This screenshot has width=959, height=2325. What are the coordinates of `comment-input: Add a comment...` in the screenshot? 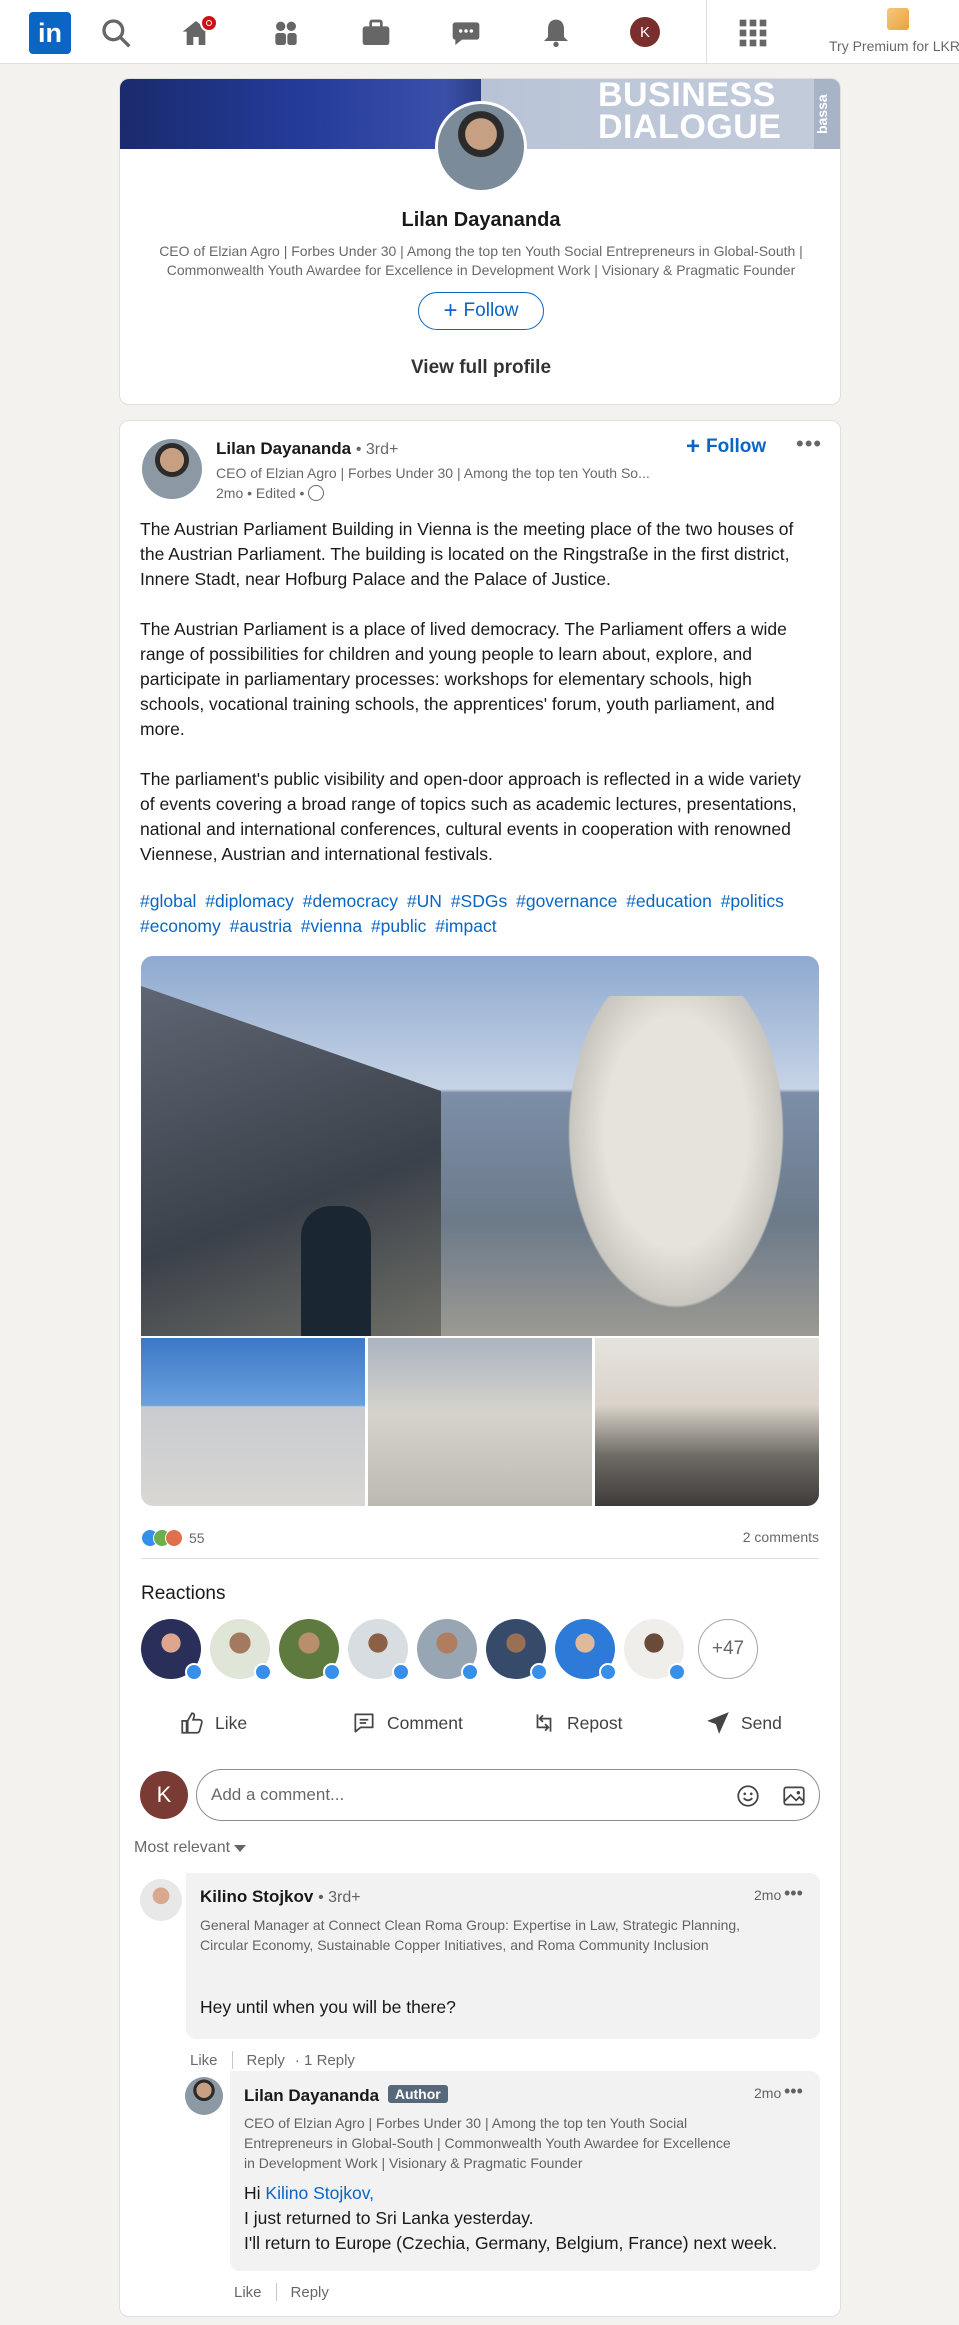 It's located at (508, 1795).